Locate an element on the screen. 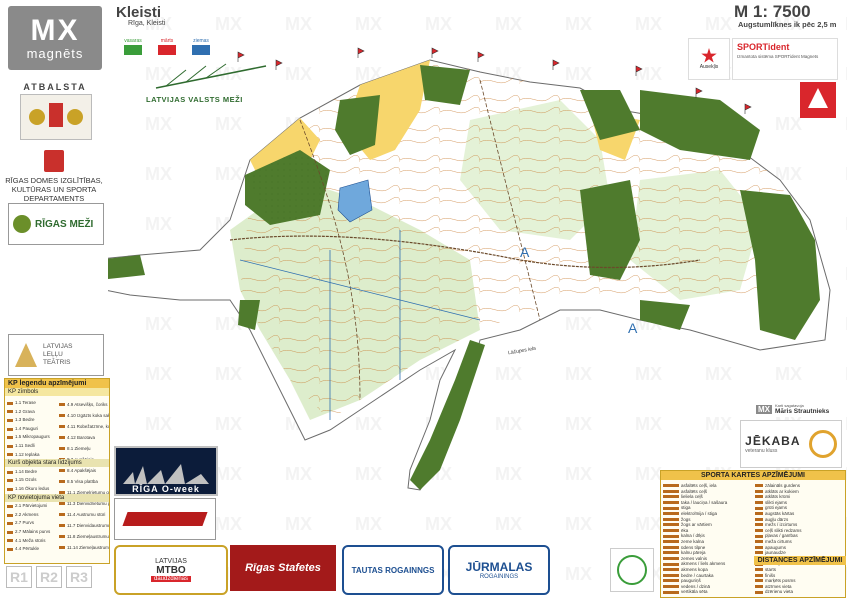  legend-entry-label: 4.12 Barotava is located at coordinates (81, 437).